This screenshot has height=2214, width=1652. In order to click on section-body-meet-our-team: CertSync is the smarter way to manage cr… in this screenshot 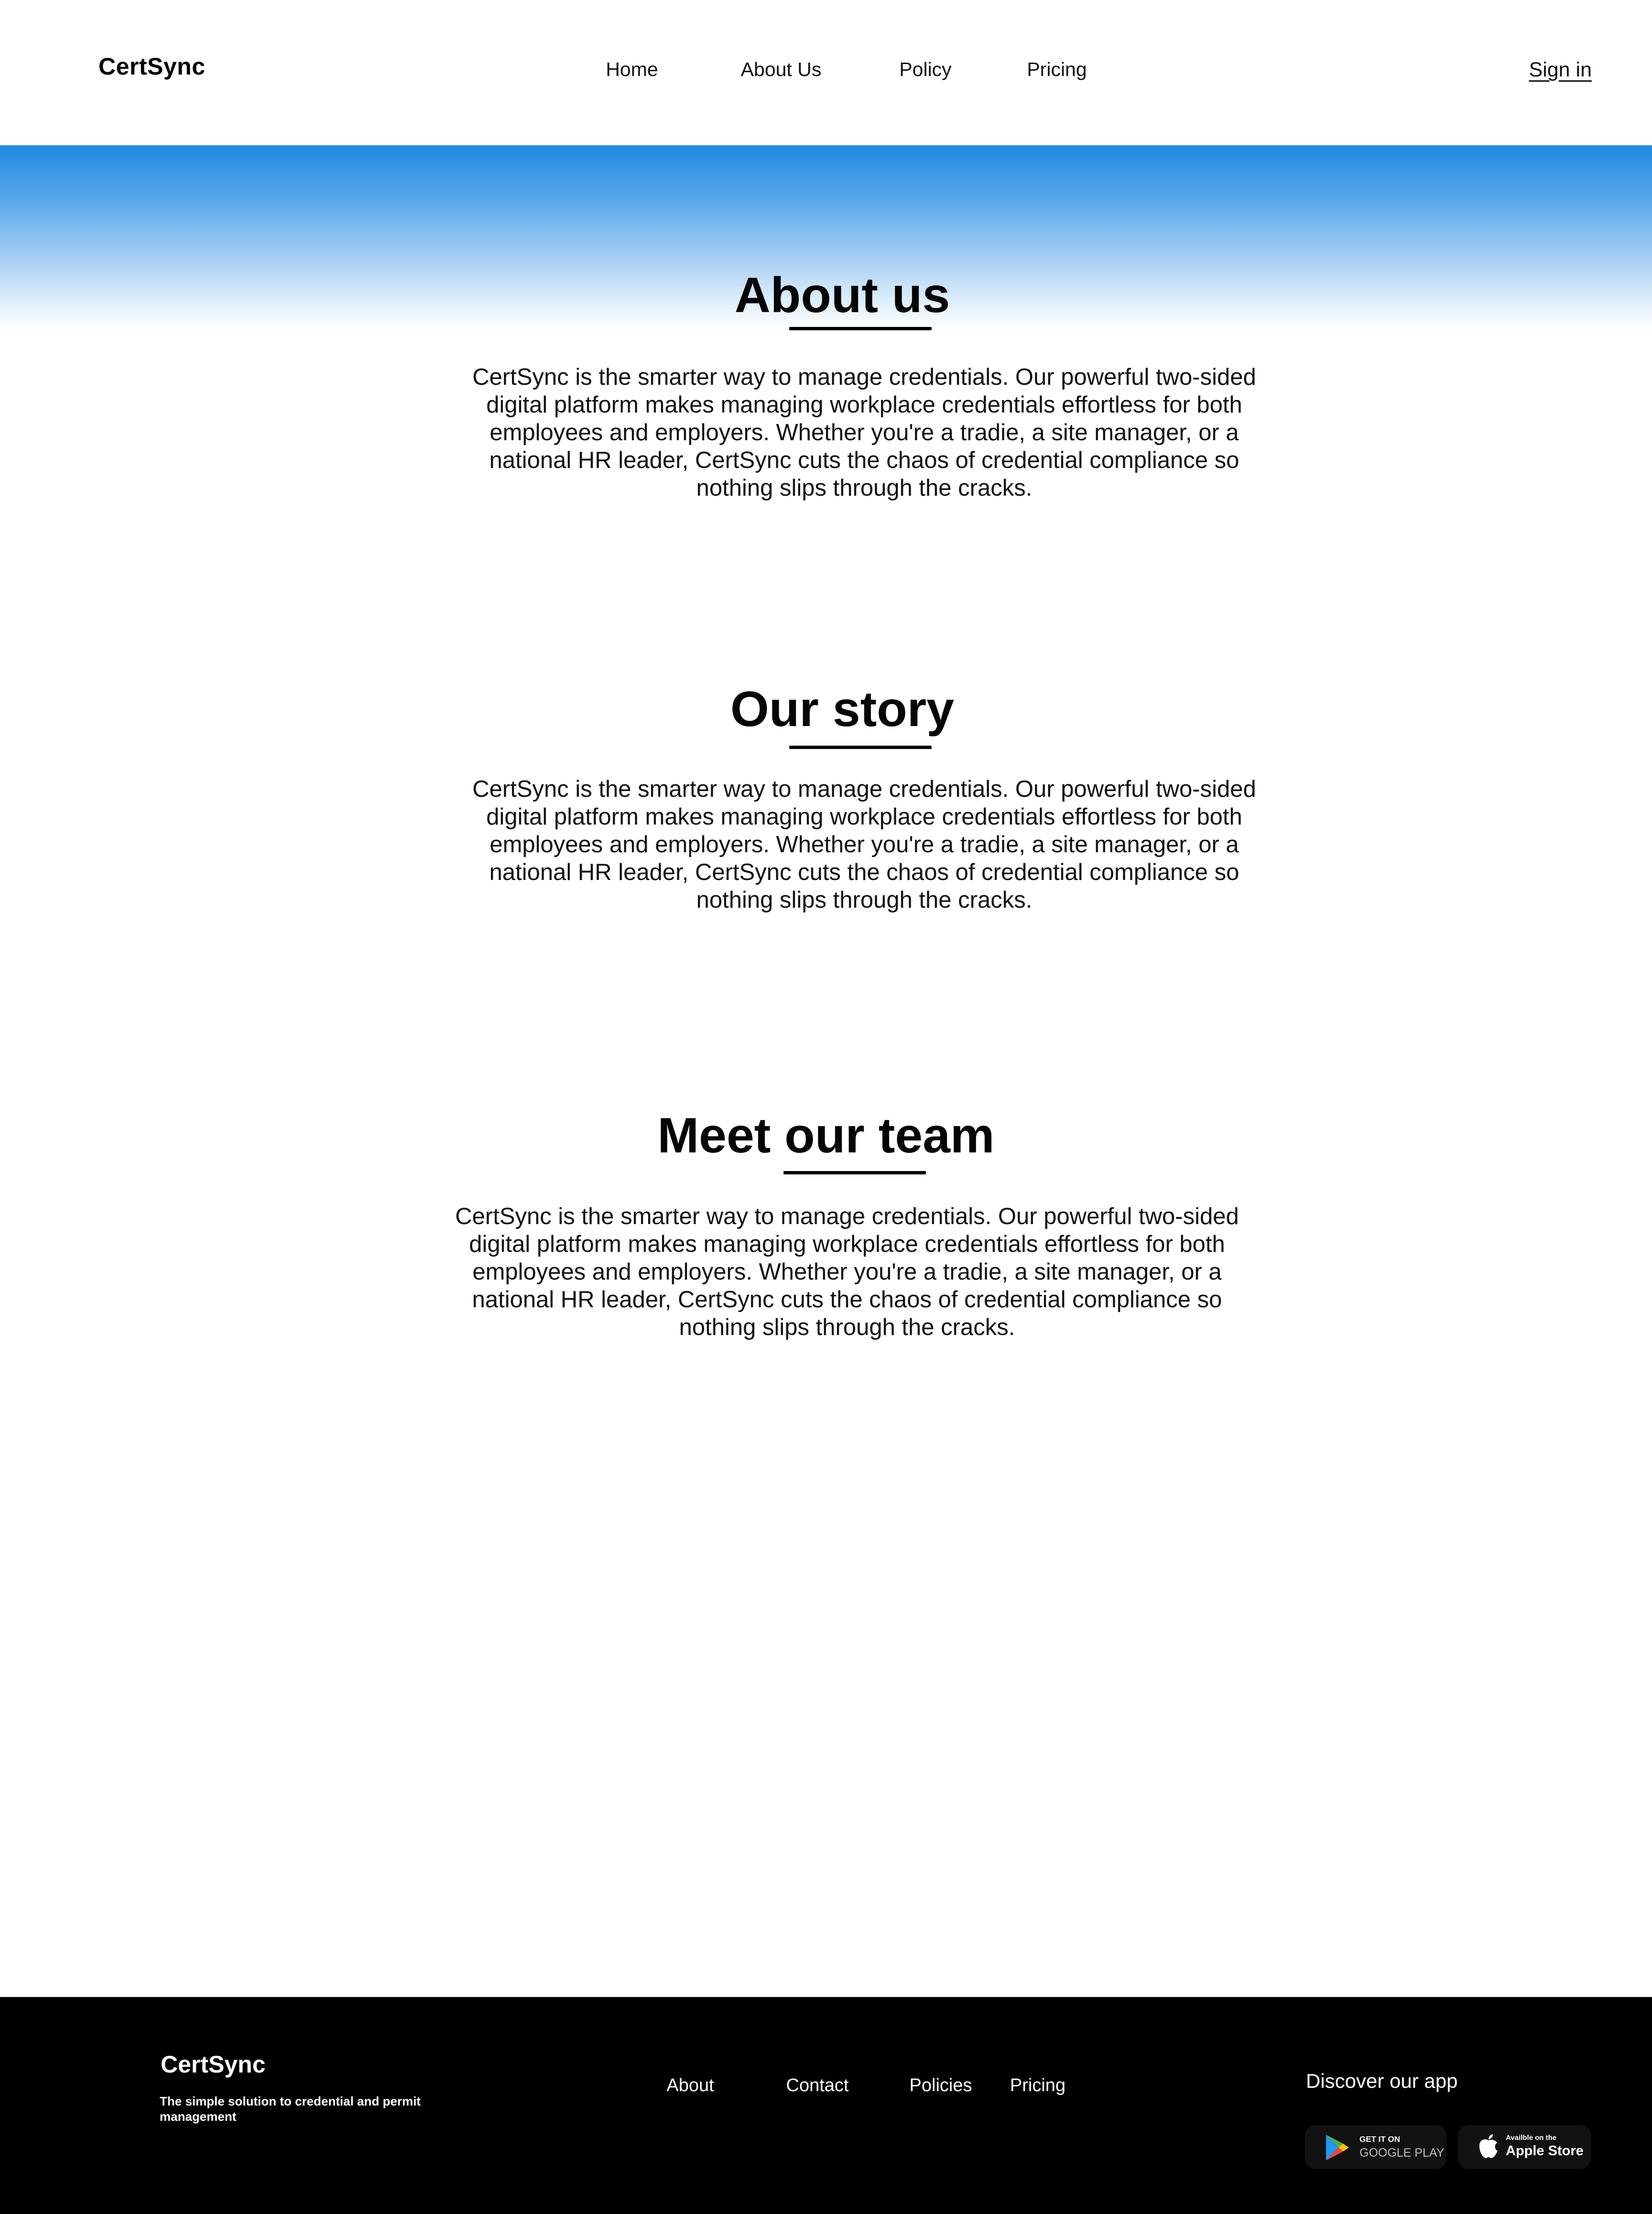, I will do `click(847, 1272)`.